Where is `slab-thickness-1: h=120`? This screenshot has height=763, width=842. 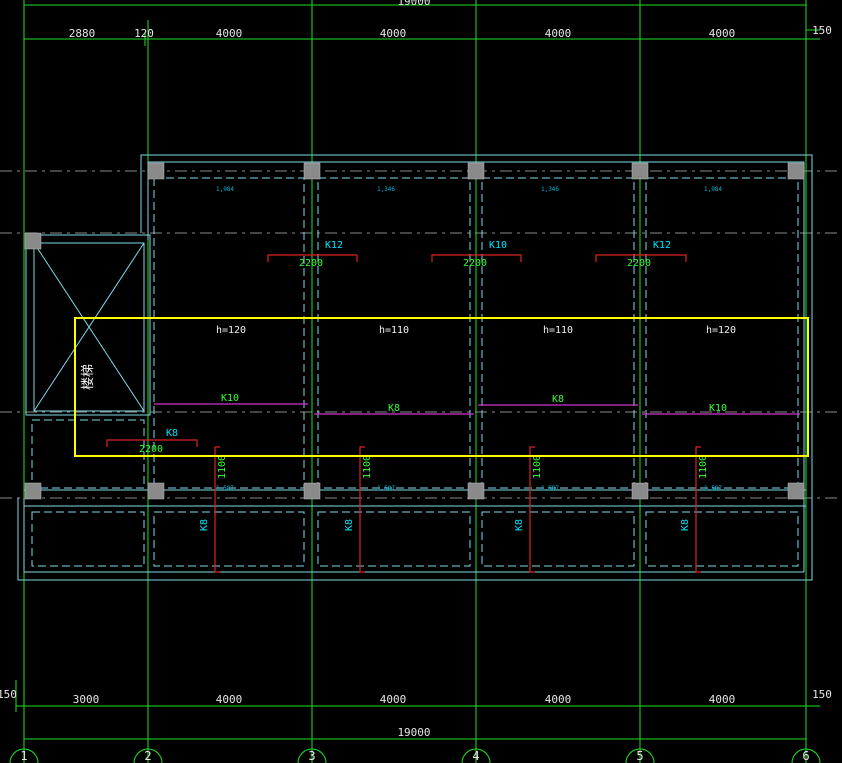
slab-thickness-1: h=120 is located at coordinates (231, 330).